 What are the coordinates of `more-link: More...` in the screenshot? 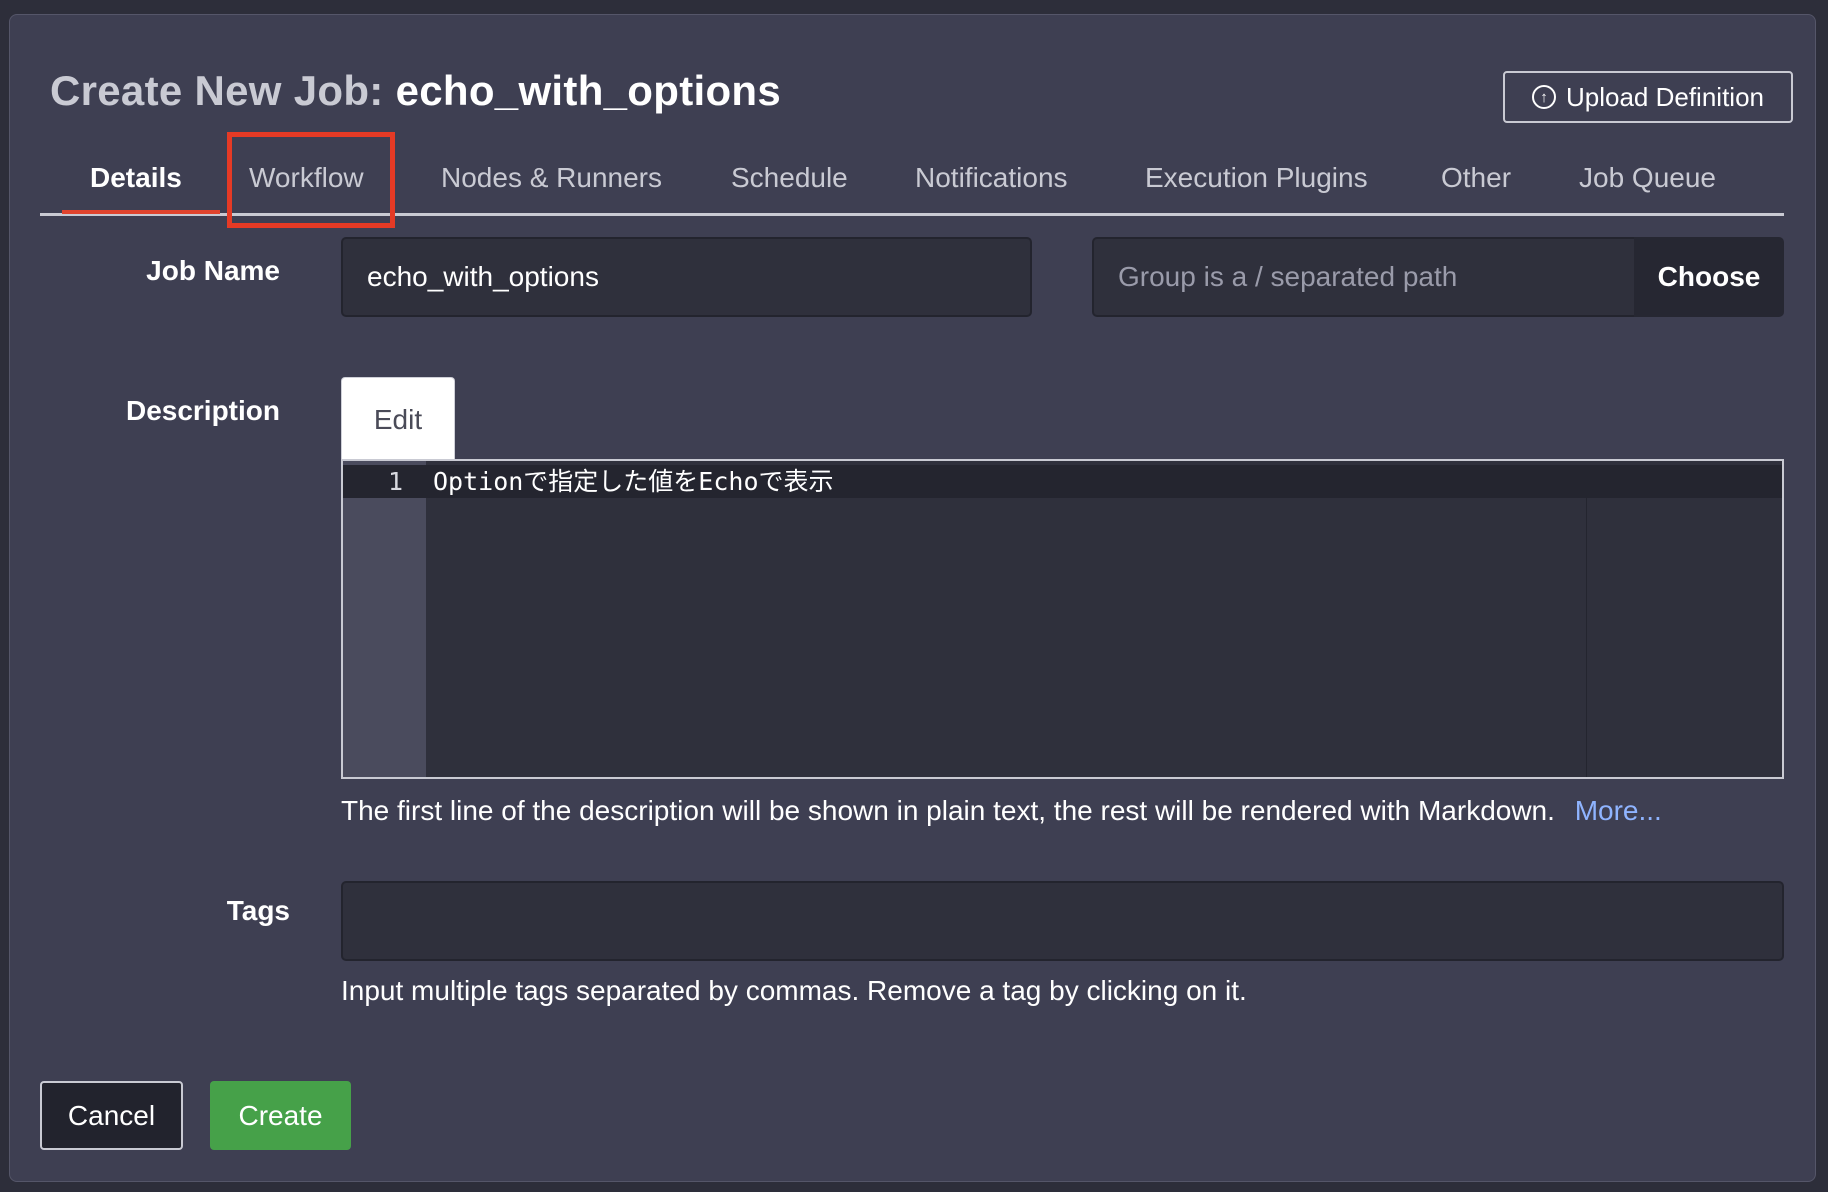 It's located at (1618, 810).